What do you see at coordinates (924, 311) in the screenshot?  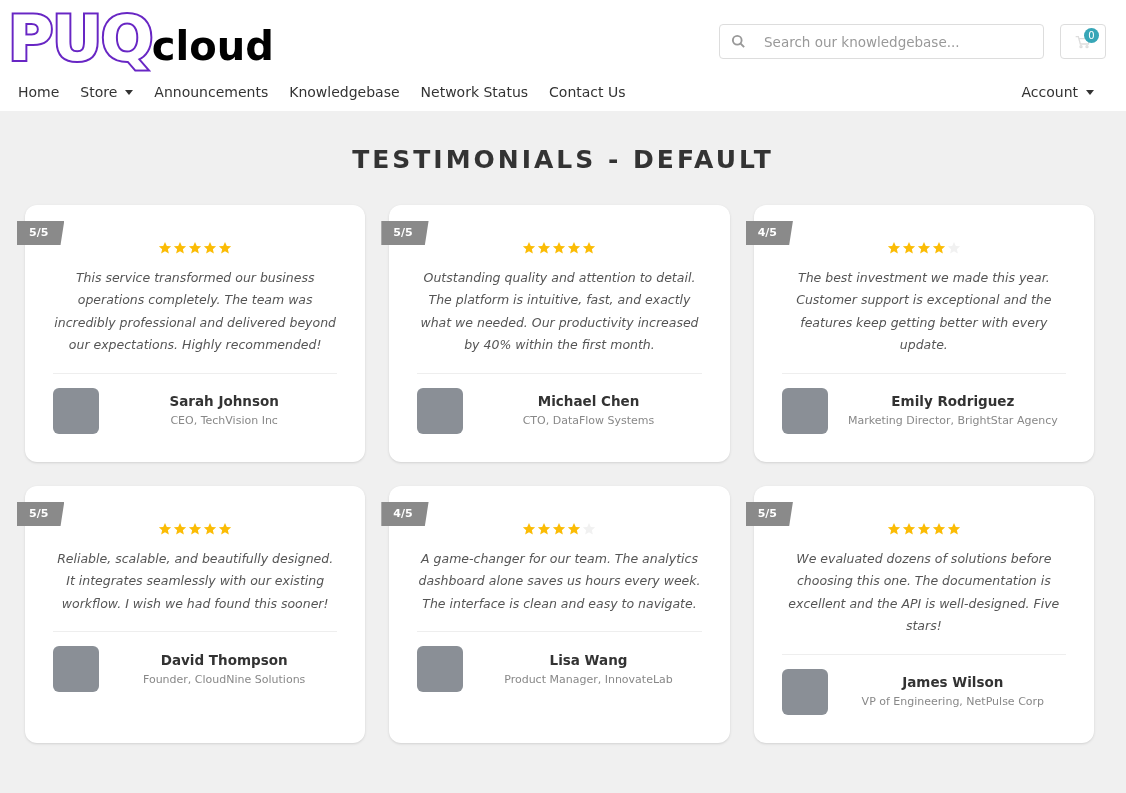 I see `testimonial-quote: The best investment we made this year. Customer support is exceptional and the features keep getting better with every update.` at bounding box center [924, 311].